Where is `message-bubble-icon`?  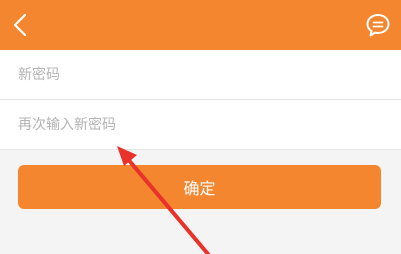
message-bubble-icon is located at coordinates (378, 25).